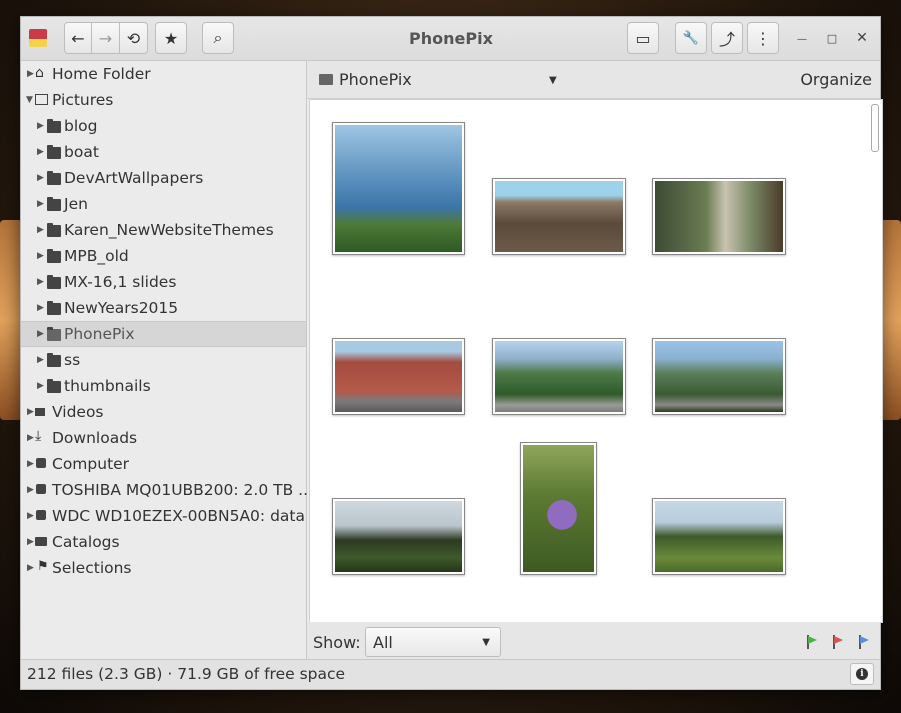 The image size is (901, 713). Describe the element at coordinates (96, 256) in the screenshot. I see `tree-item-label: MPB_old` at that location.